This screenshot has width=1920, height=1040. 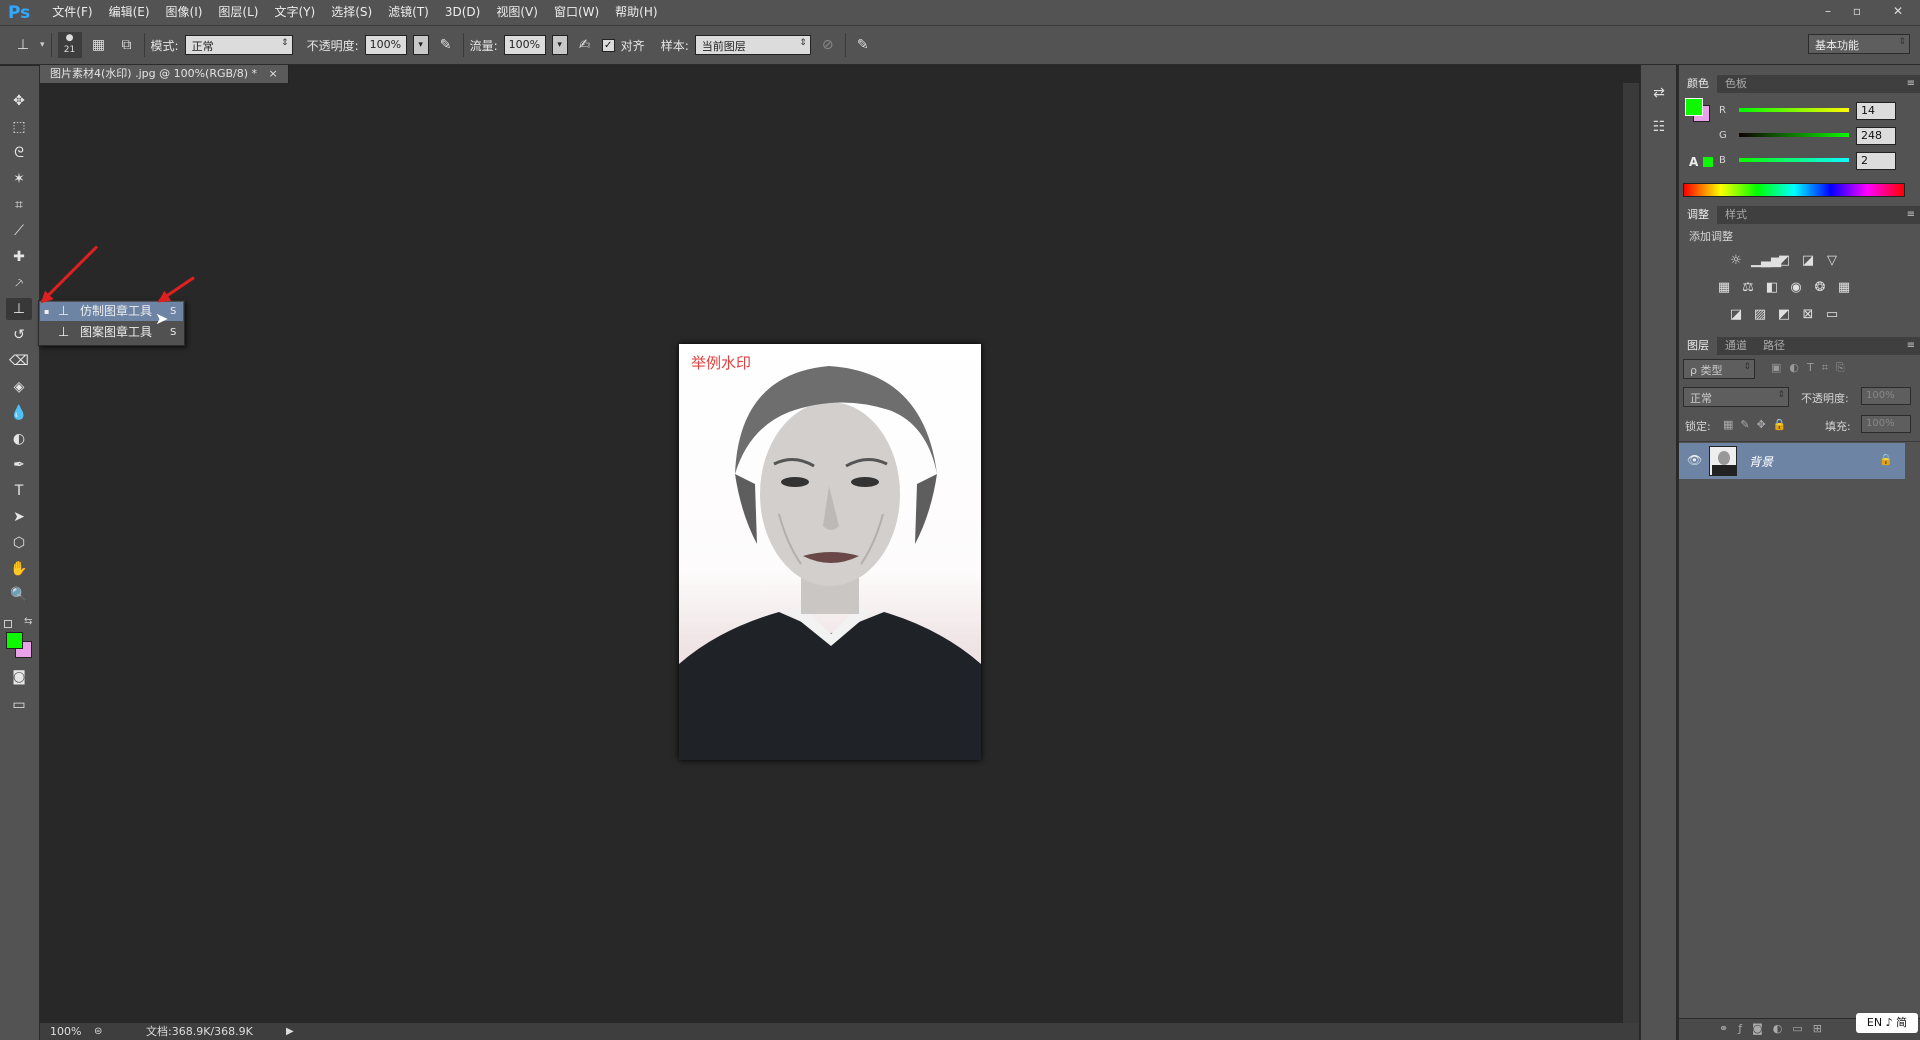 What do you see at coordinates (1724, 288) in the screenshot?
I see `hue-saturation-icon: ▦` at bounding box center [1724, 288].